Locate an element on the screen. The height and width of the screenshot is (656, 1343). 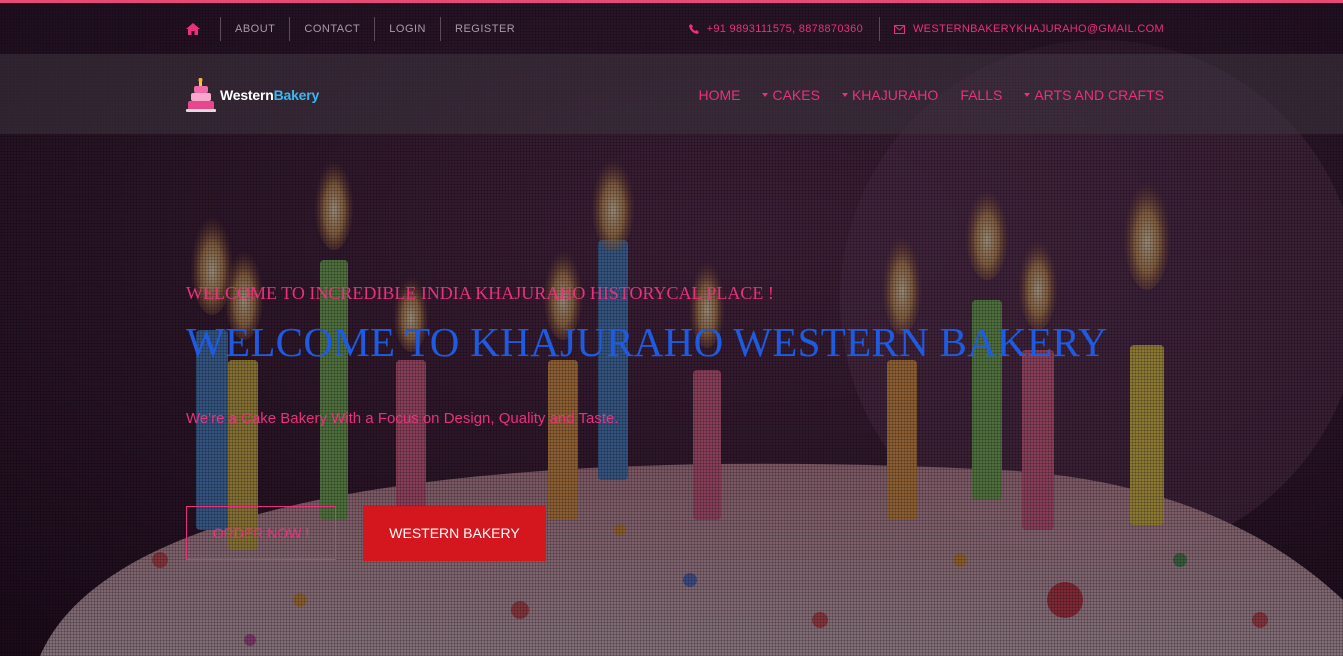
nav-cakes: CAKES is located at coordinates (791, 95).